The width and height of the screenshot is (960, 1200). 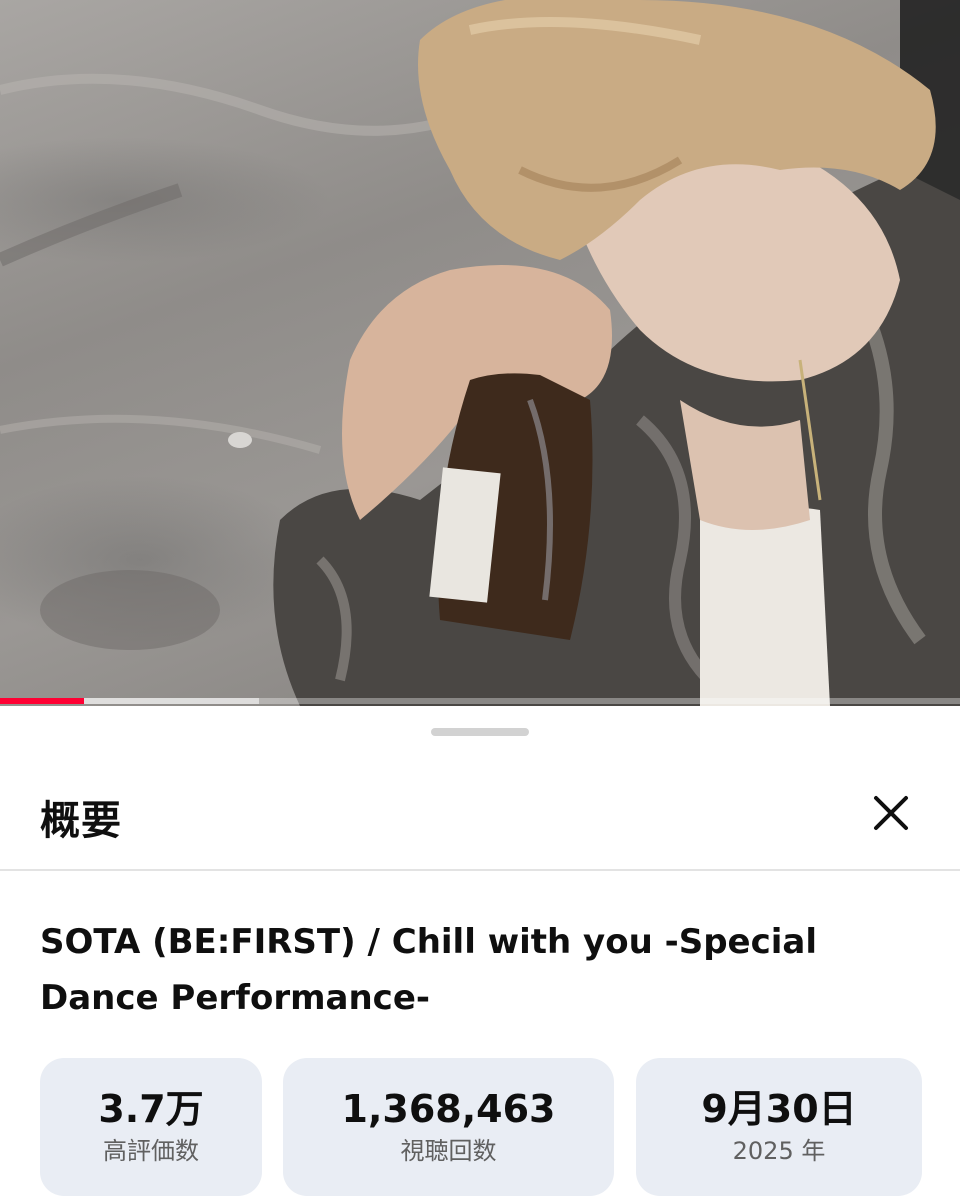 I want to click on close-button, so click(x=891, y=813).